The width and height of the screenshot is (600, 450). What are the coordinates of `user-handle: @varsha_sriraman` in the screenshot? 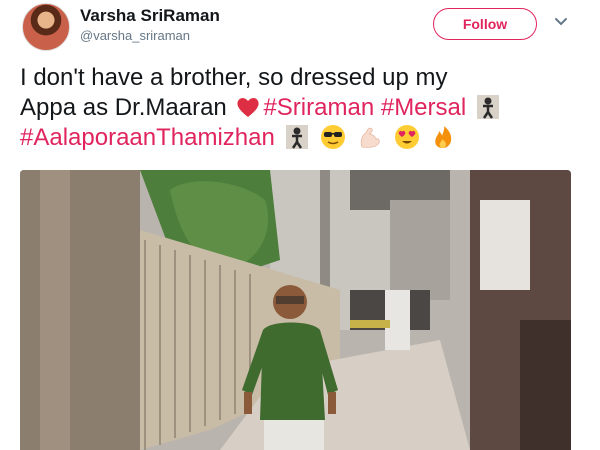 It's located at (135, 35).